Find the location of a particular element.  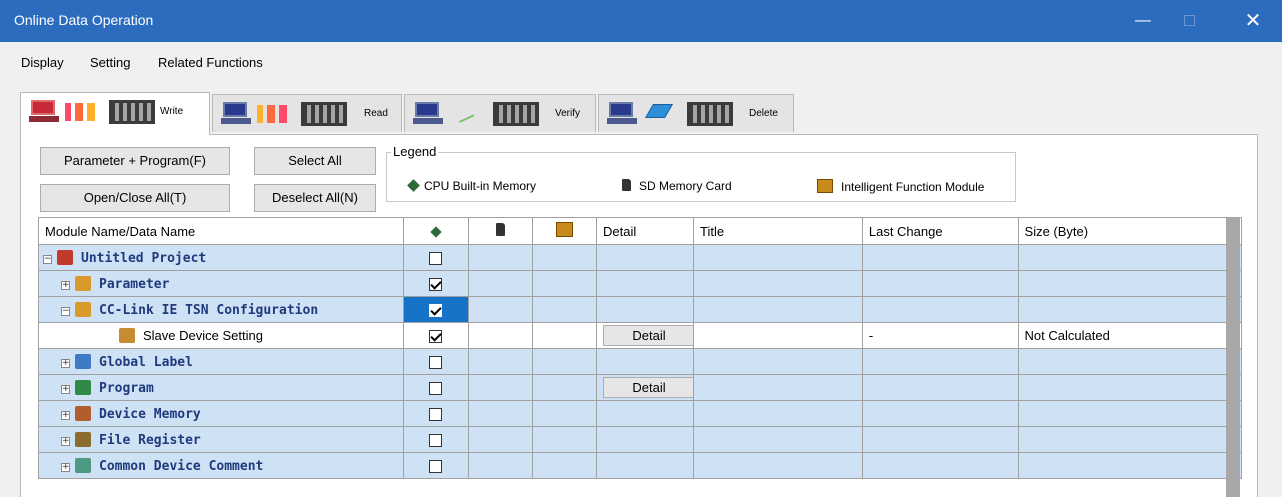

tab-read: Read is located at coordinates (307, 113).